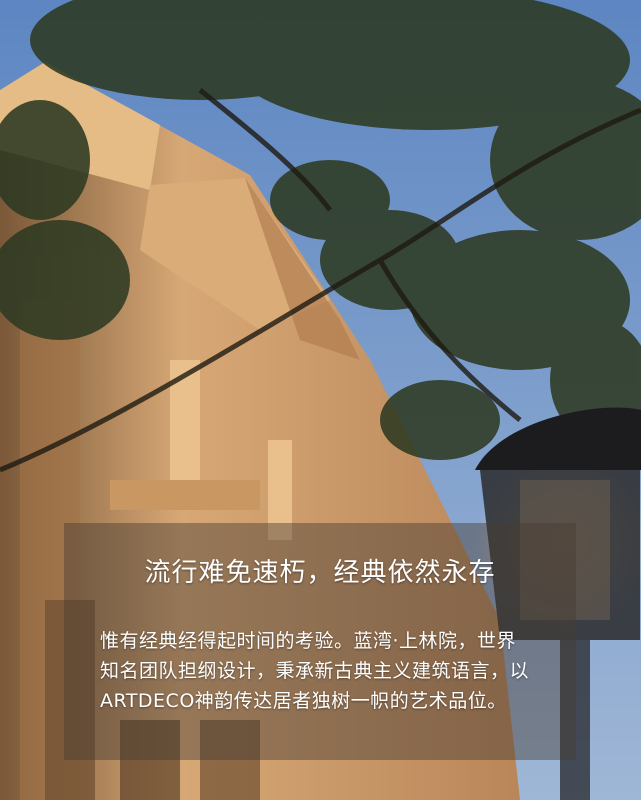 The width and height of the screenshot is (641, 800). I want to click on description-line: 惟有经典经得起时间的考验。蓝湾·上林院，世界, so click(308, 641).